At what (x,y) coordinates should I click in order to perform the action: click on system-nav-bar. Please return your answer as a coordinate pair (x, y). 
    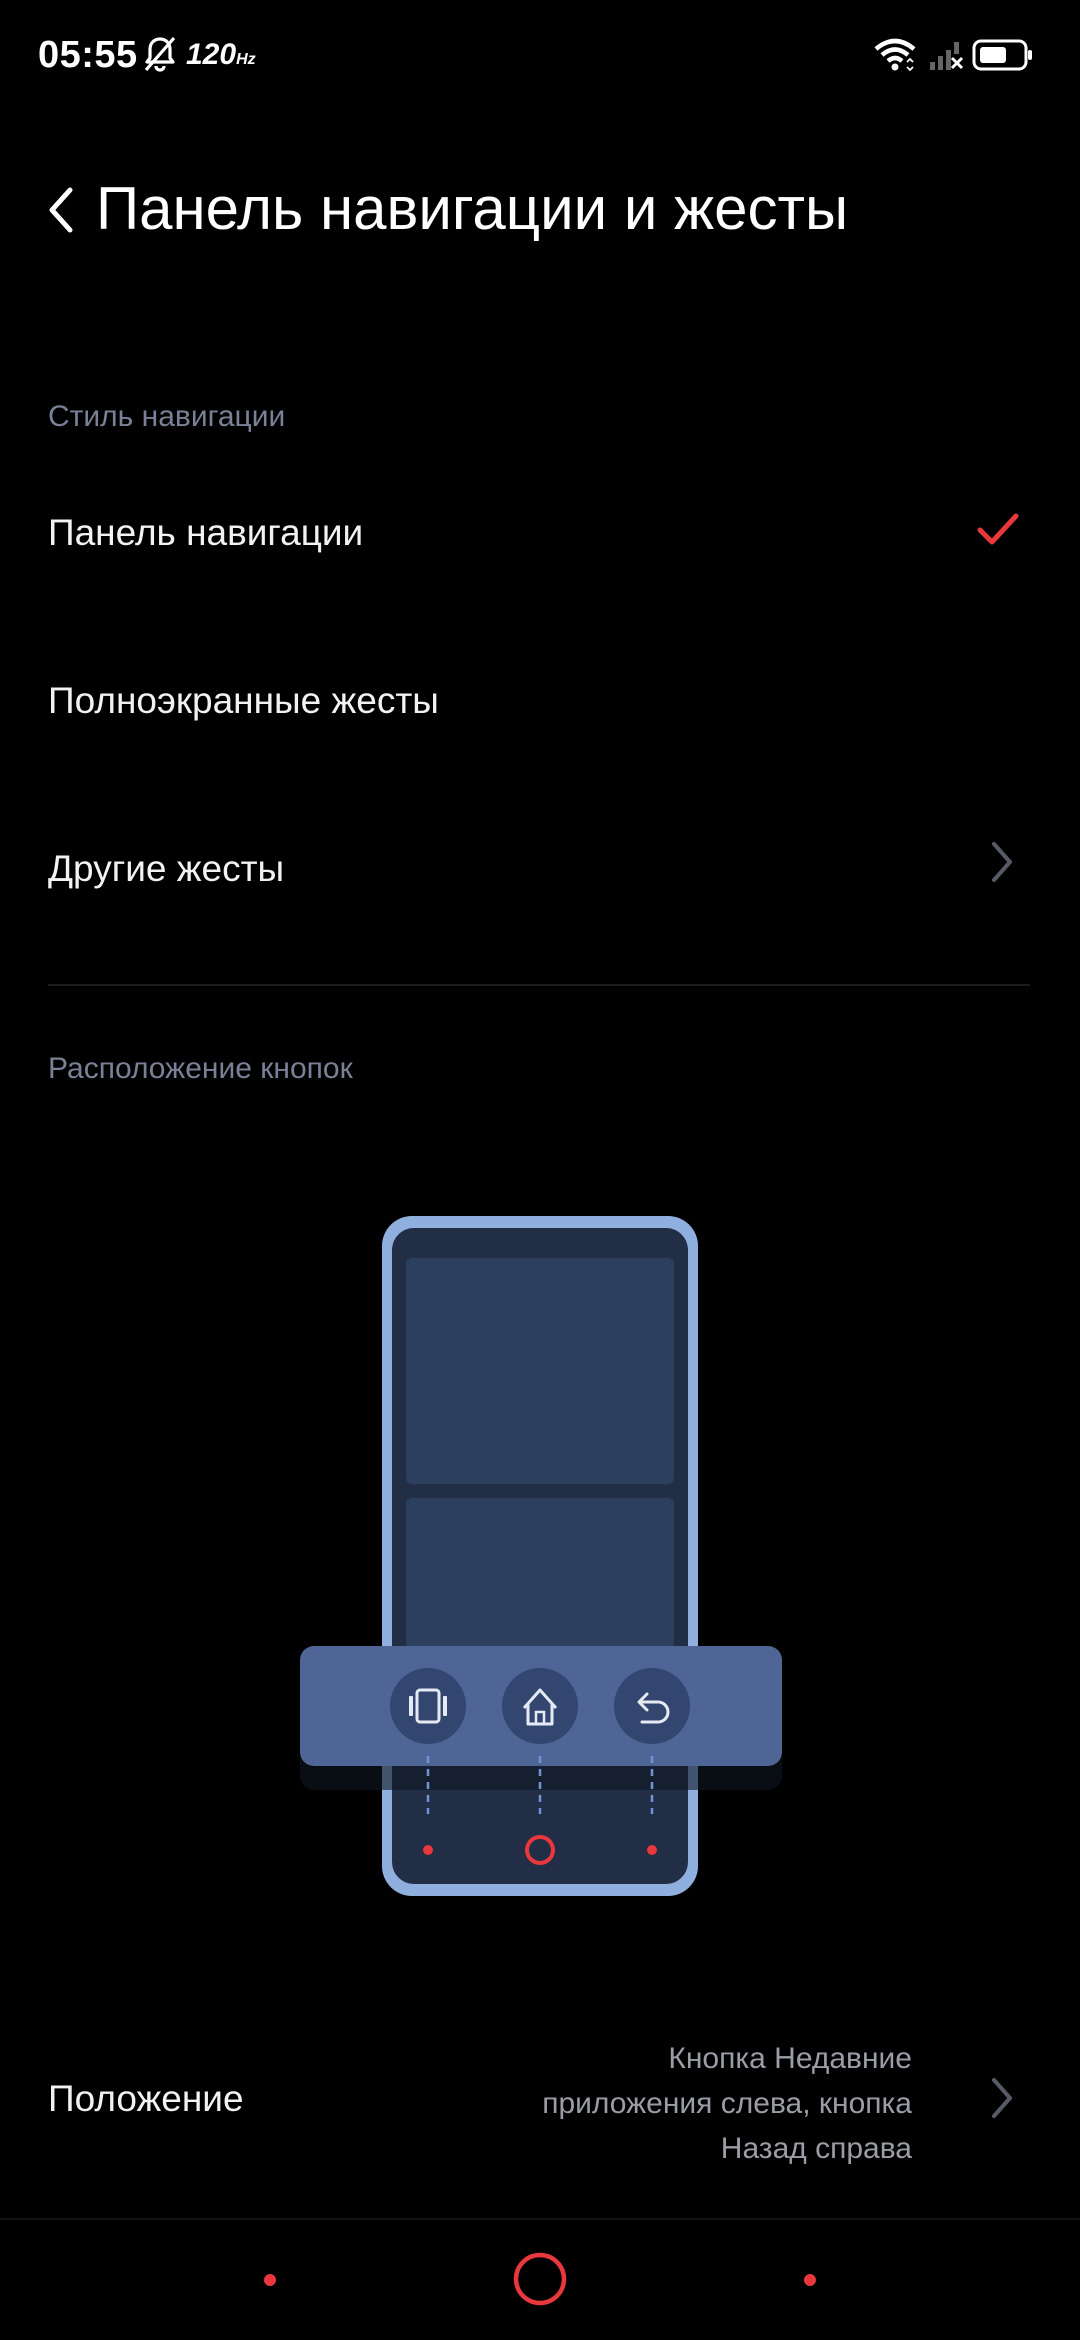
    Looking at the image, I should click on (540, 2280).